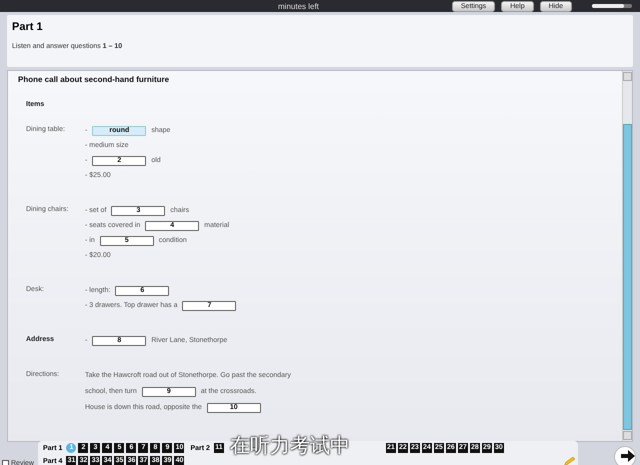 The image size is (640, 465). I want to click on scrollbar, so click(627, 256).